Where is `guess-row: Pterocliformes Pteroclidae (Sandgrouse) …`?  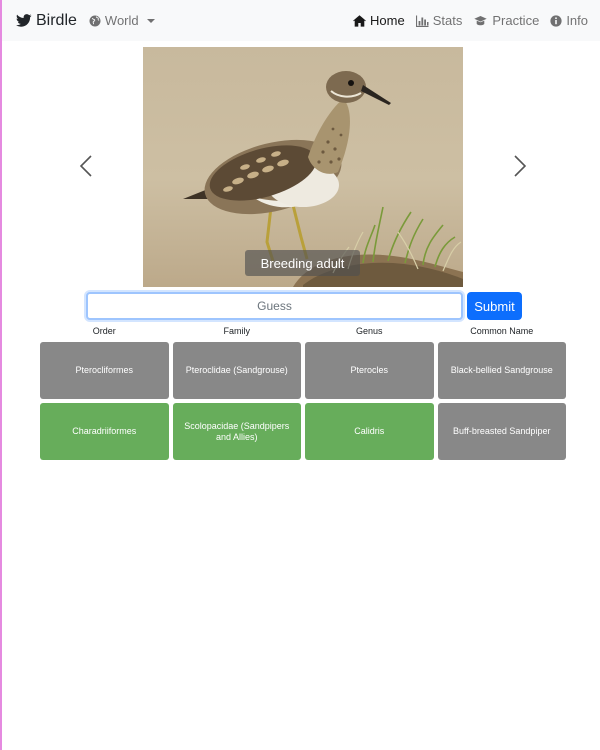
guess-row: Pterocliformes Pteroclidae (Sandgrouse) … is located at coordinates (303, 370).